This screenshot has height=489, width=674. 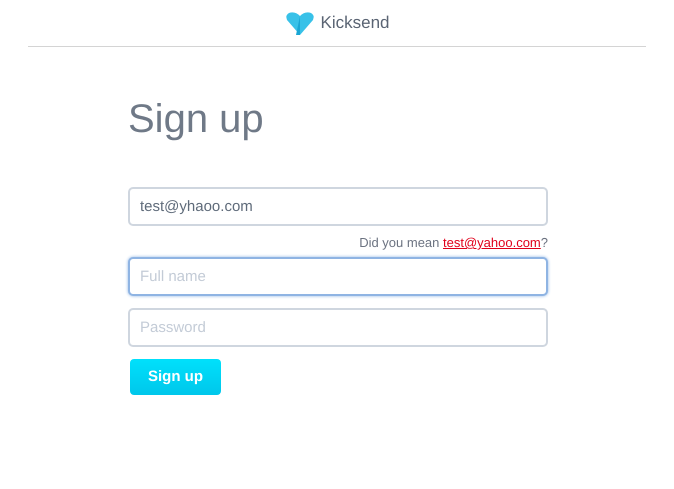 What do you see at coordinates (338, 206) in the screenshot?
I see `email-field: test@yhaoo.com` at bounding box center [338, 206].